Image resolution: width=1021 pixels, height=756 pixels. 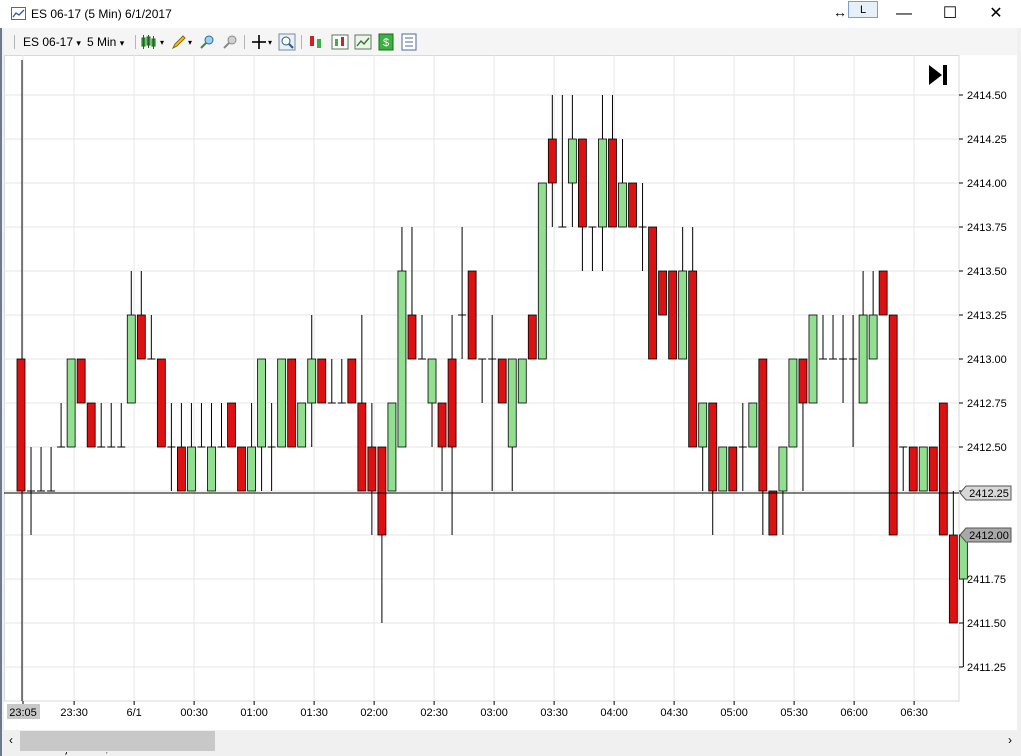 What do you see at coordinates (987, 404) in the screenshot?
I see `y-tick-label: 2412.75` at bounding box center [987, 404].